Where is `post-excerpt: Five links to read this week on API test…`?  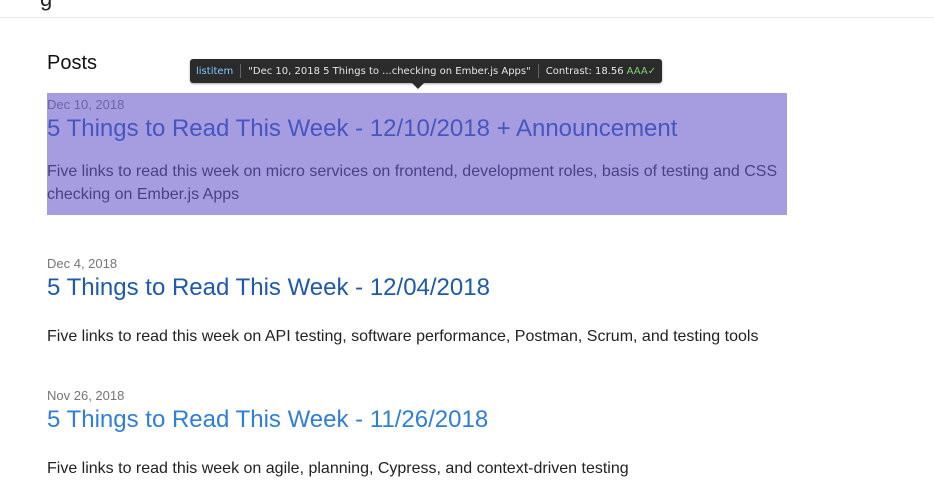 post-excerpt: Five links to read this week on API test… is located at coordinates (403, 336).